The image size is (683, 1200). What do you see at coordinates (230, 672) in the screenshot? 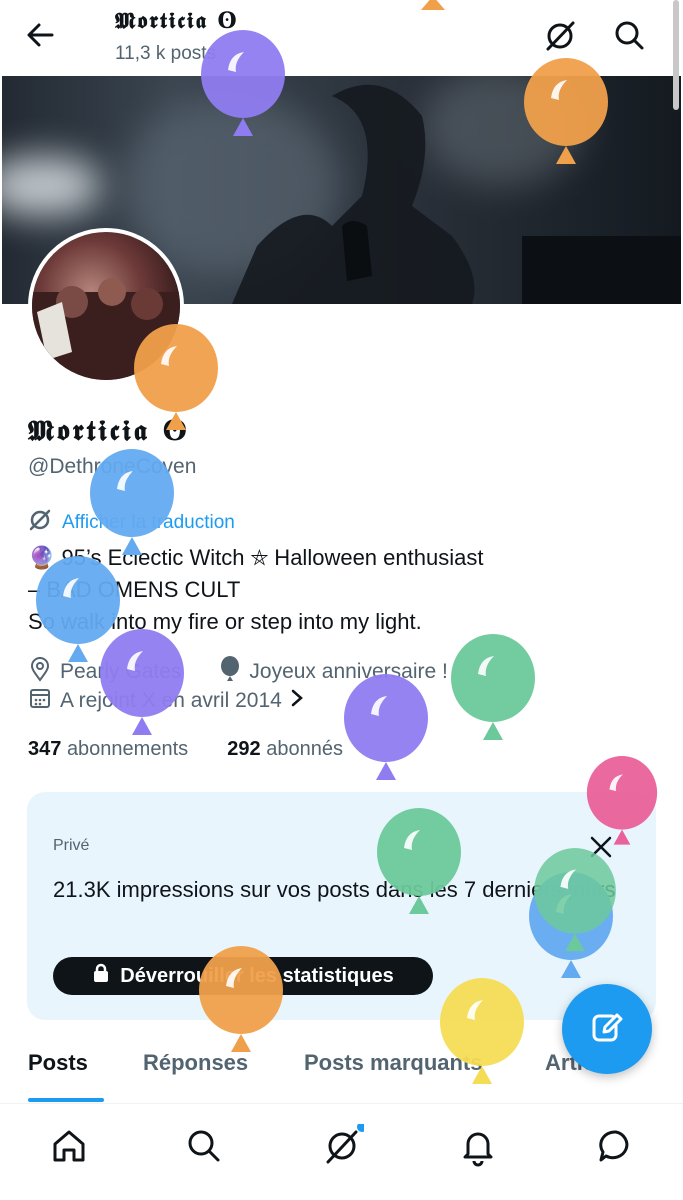
I see `balloon-icon` at bounding box center [230, 672].